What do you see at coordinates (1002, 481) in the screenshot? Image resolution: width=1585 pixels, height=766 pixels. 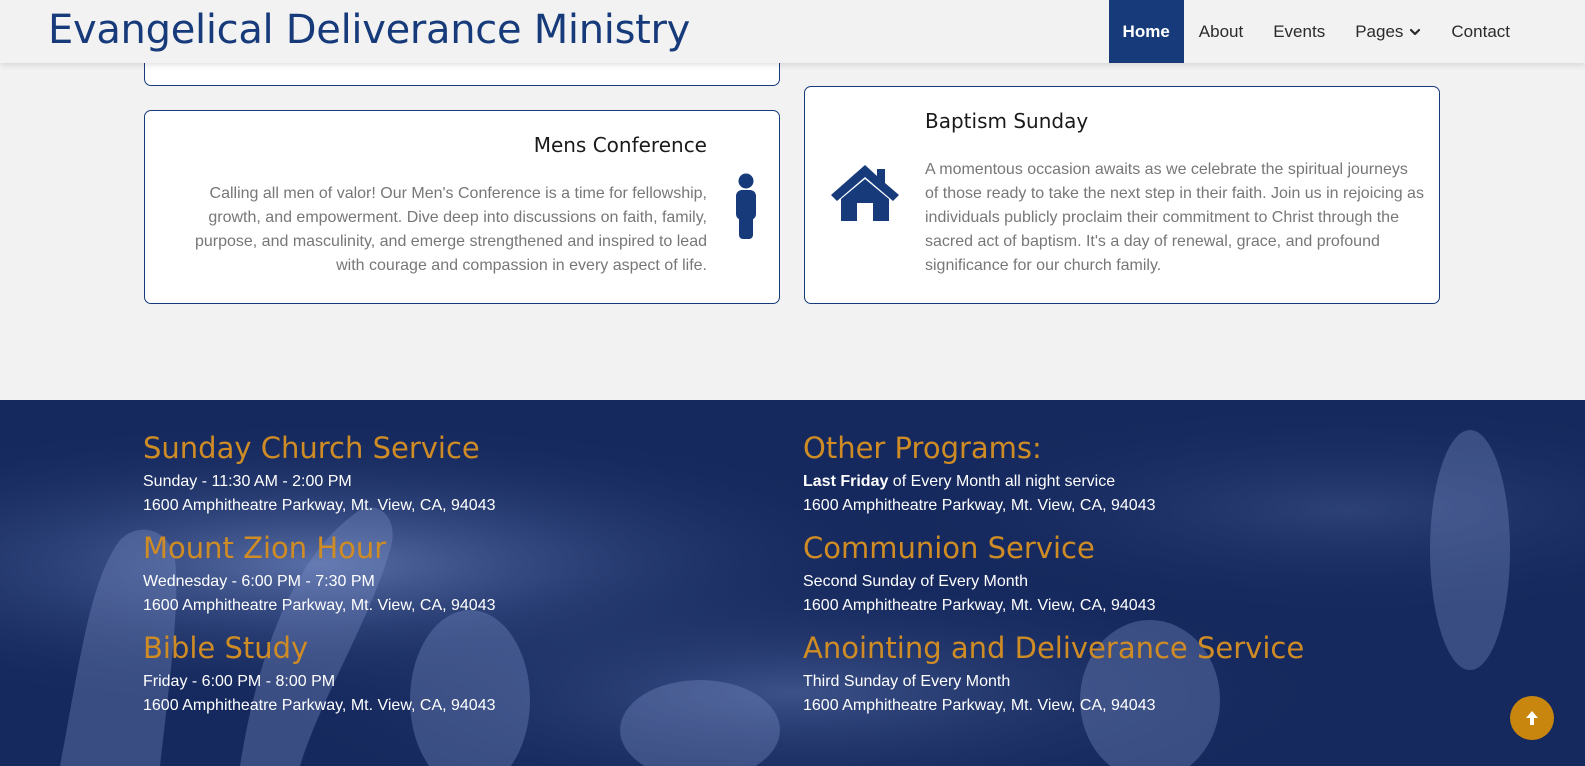 I see `service-schedule-rest: of Every Month all night service` at bounding box center [1002, 481].